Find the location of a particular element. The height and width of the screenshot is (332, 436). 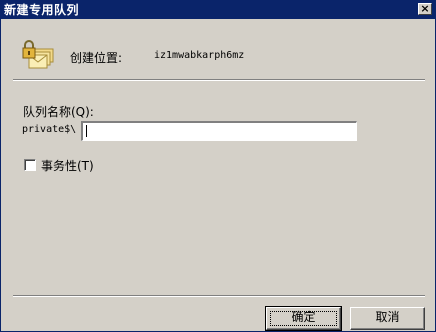

location-value: iz1mwabkarph6mz is located at coordinates (199, 55).